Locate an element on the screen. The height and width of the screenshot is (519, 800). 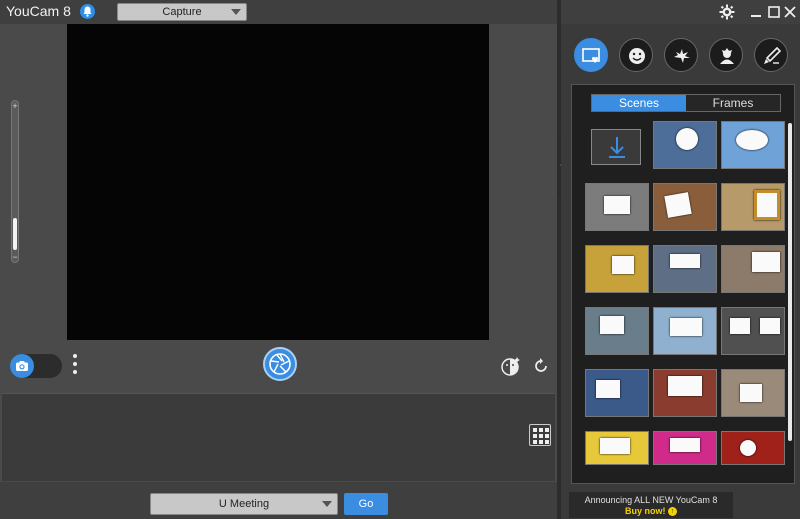
meeting-app-select: U Meeting is located at coordinates (244, 504).